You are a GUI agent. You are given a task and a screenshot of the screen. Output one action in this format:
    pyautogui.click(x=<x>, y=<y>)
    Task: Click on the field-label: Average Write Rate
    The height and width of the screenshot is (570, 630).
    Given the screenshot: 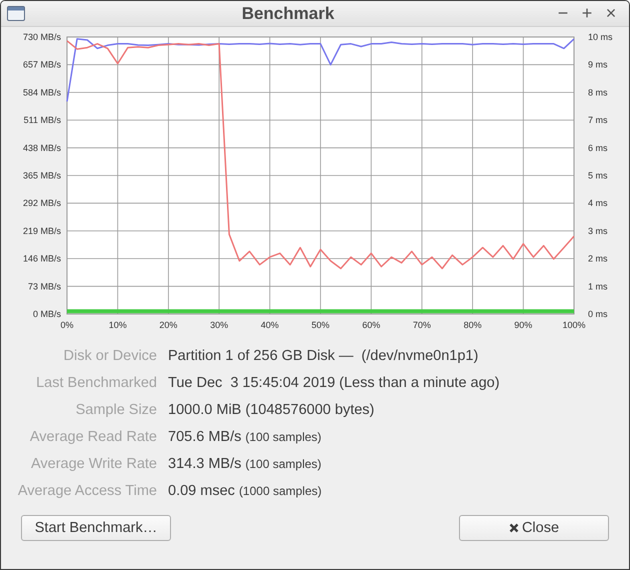 What is the action you would take?
    pyautogui.click(x=93, y=464)
    